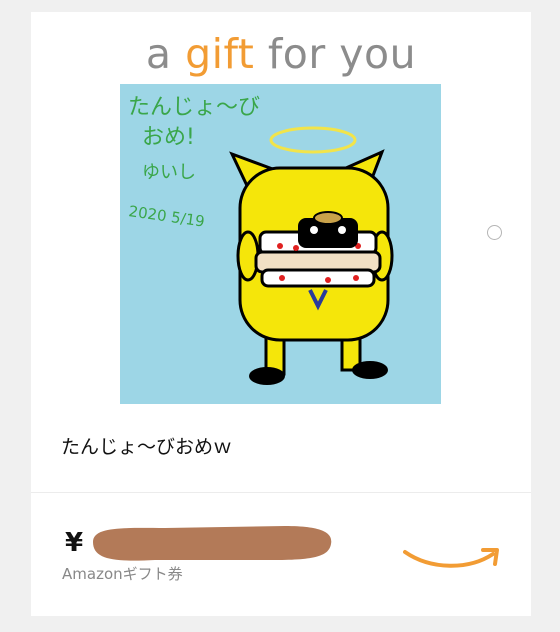 The height and width of the screenshot is (632, 560). I want to click on select-radio-icon, so click(494, 232).